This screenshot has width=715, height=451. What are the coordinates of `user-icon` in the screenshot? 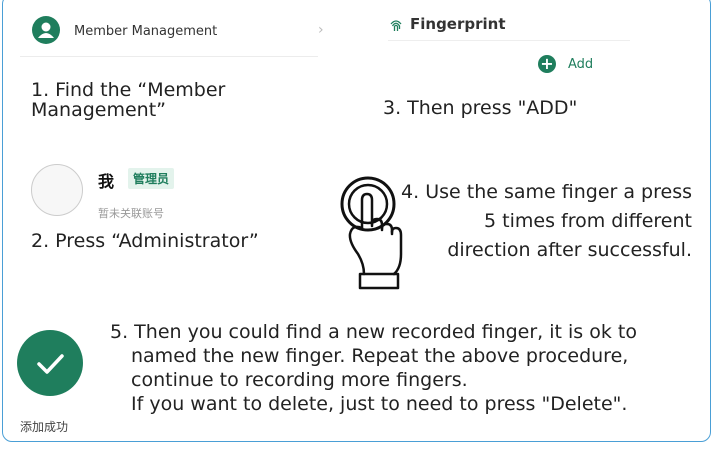 It's located at (46, 30).